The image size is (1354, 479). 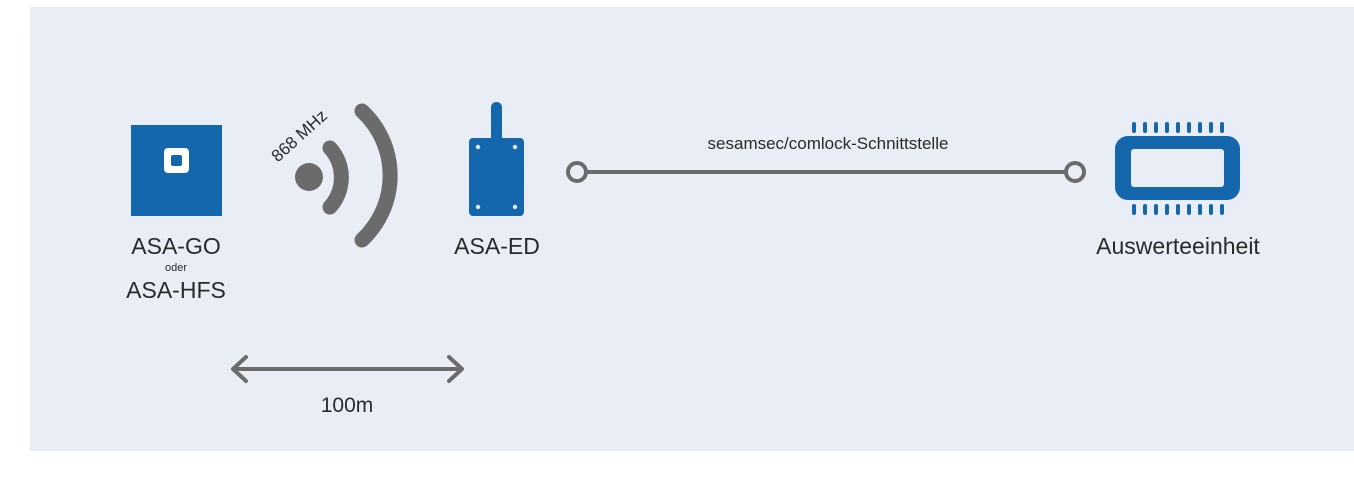 I want to click on sensor-name-primary: ASA-GO, so click(x=175, y=246).